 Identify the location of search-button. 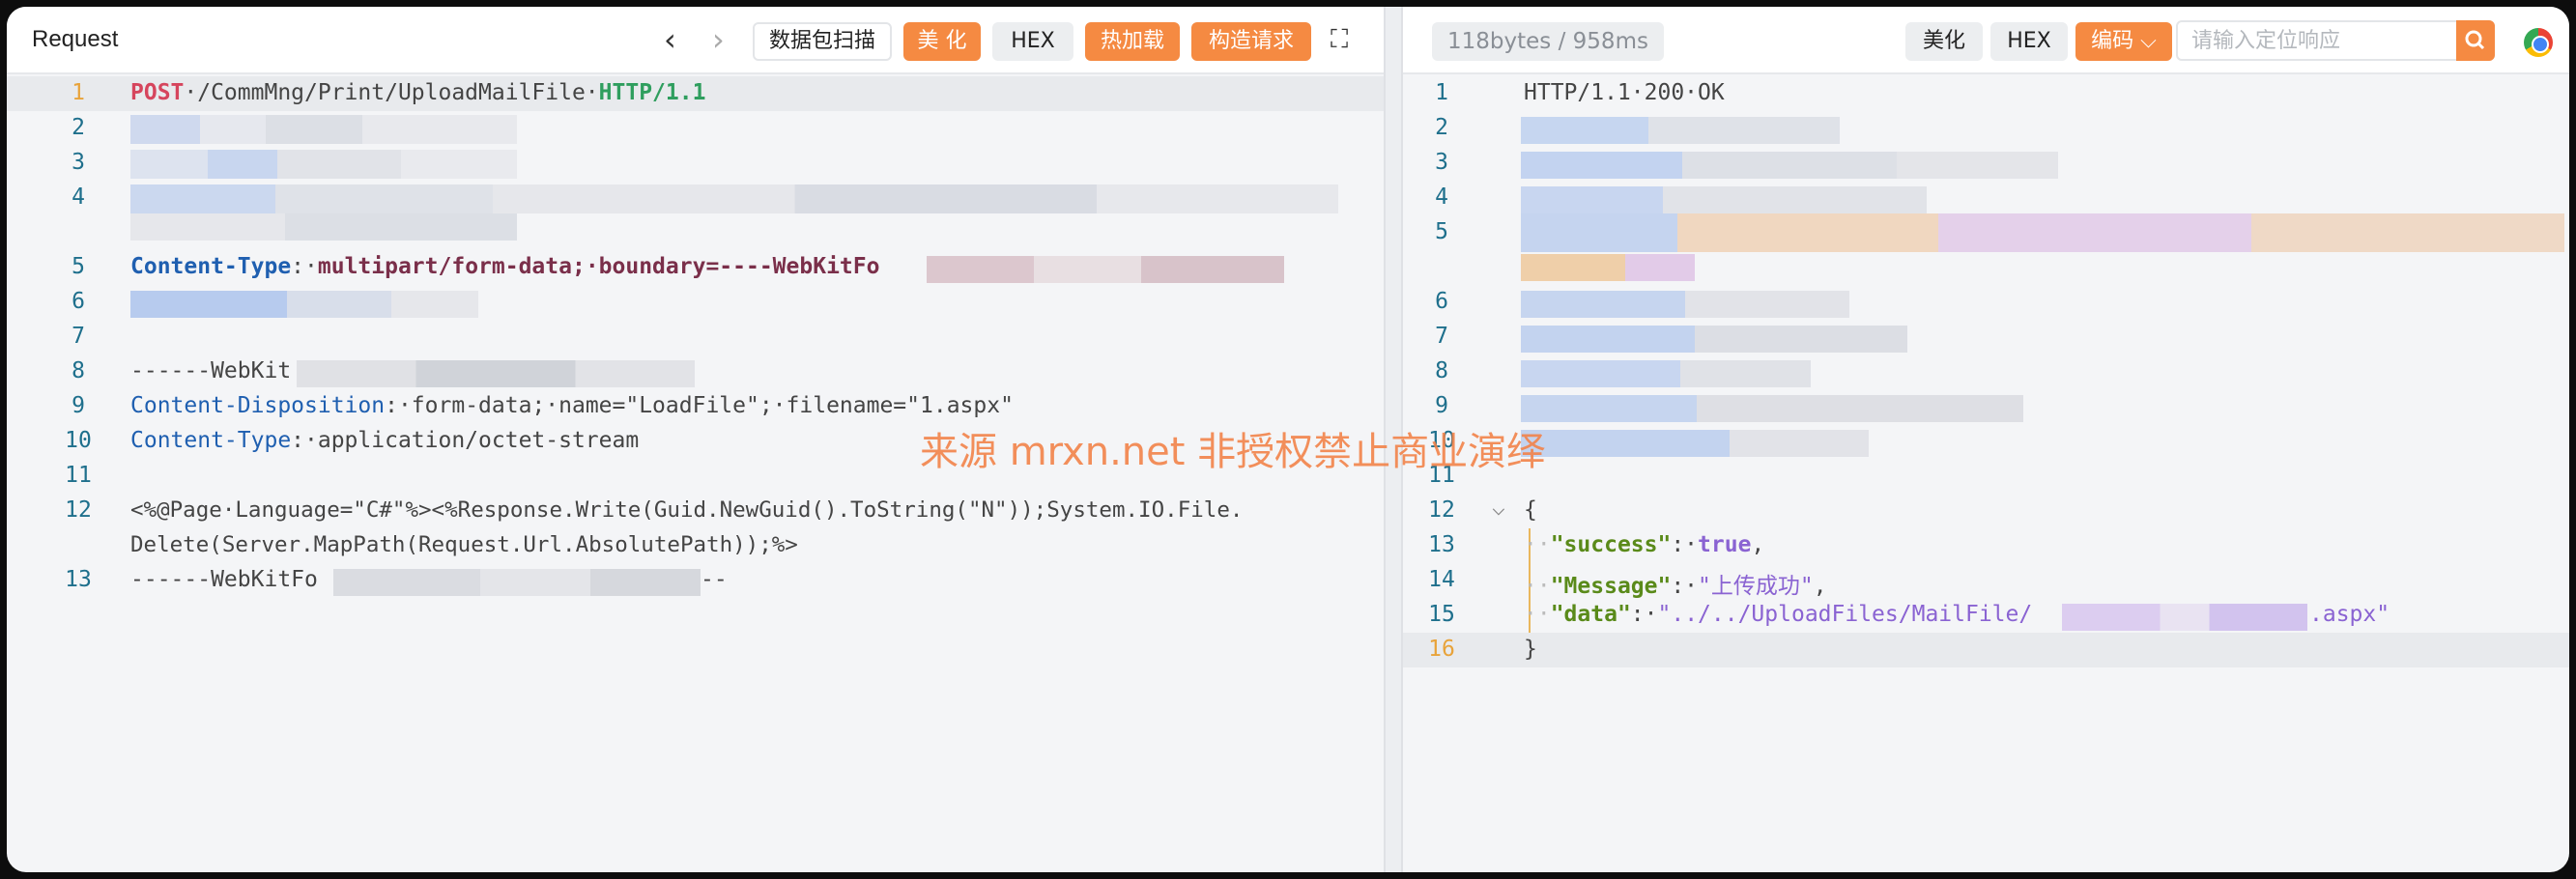
(2476, 40).